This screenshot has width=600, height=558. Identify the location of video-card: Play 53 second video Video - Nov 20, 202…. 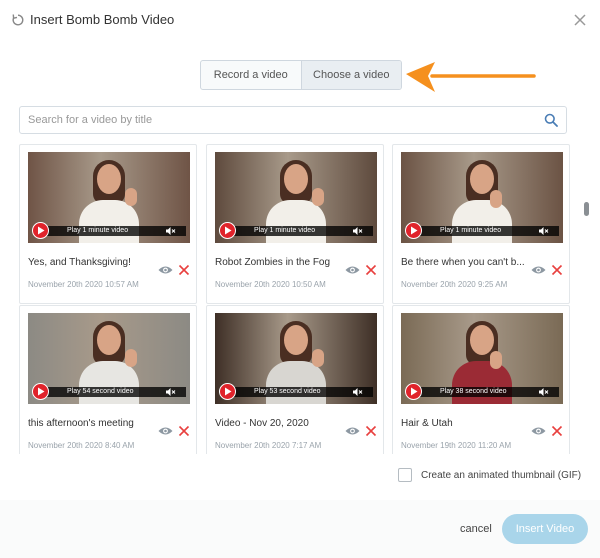
(295, 379).